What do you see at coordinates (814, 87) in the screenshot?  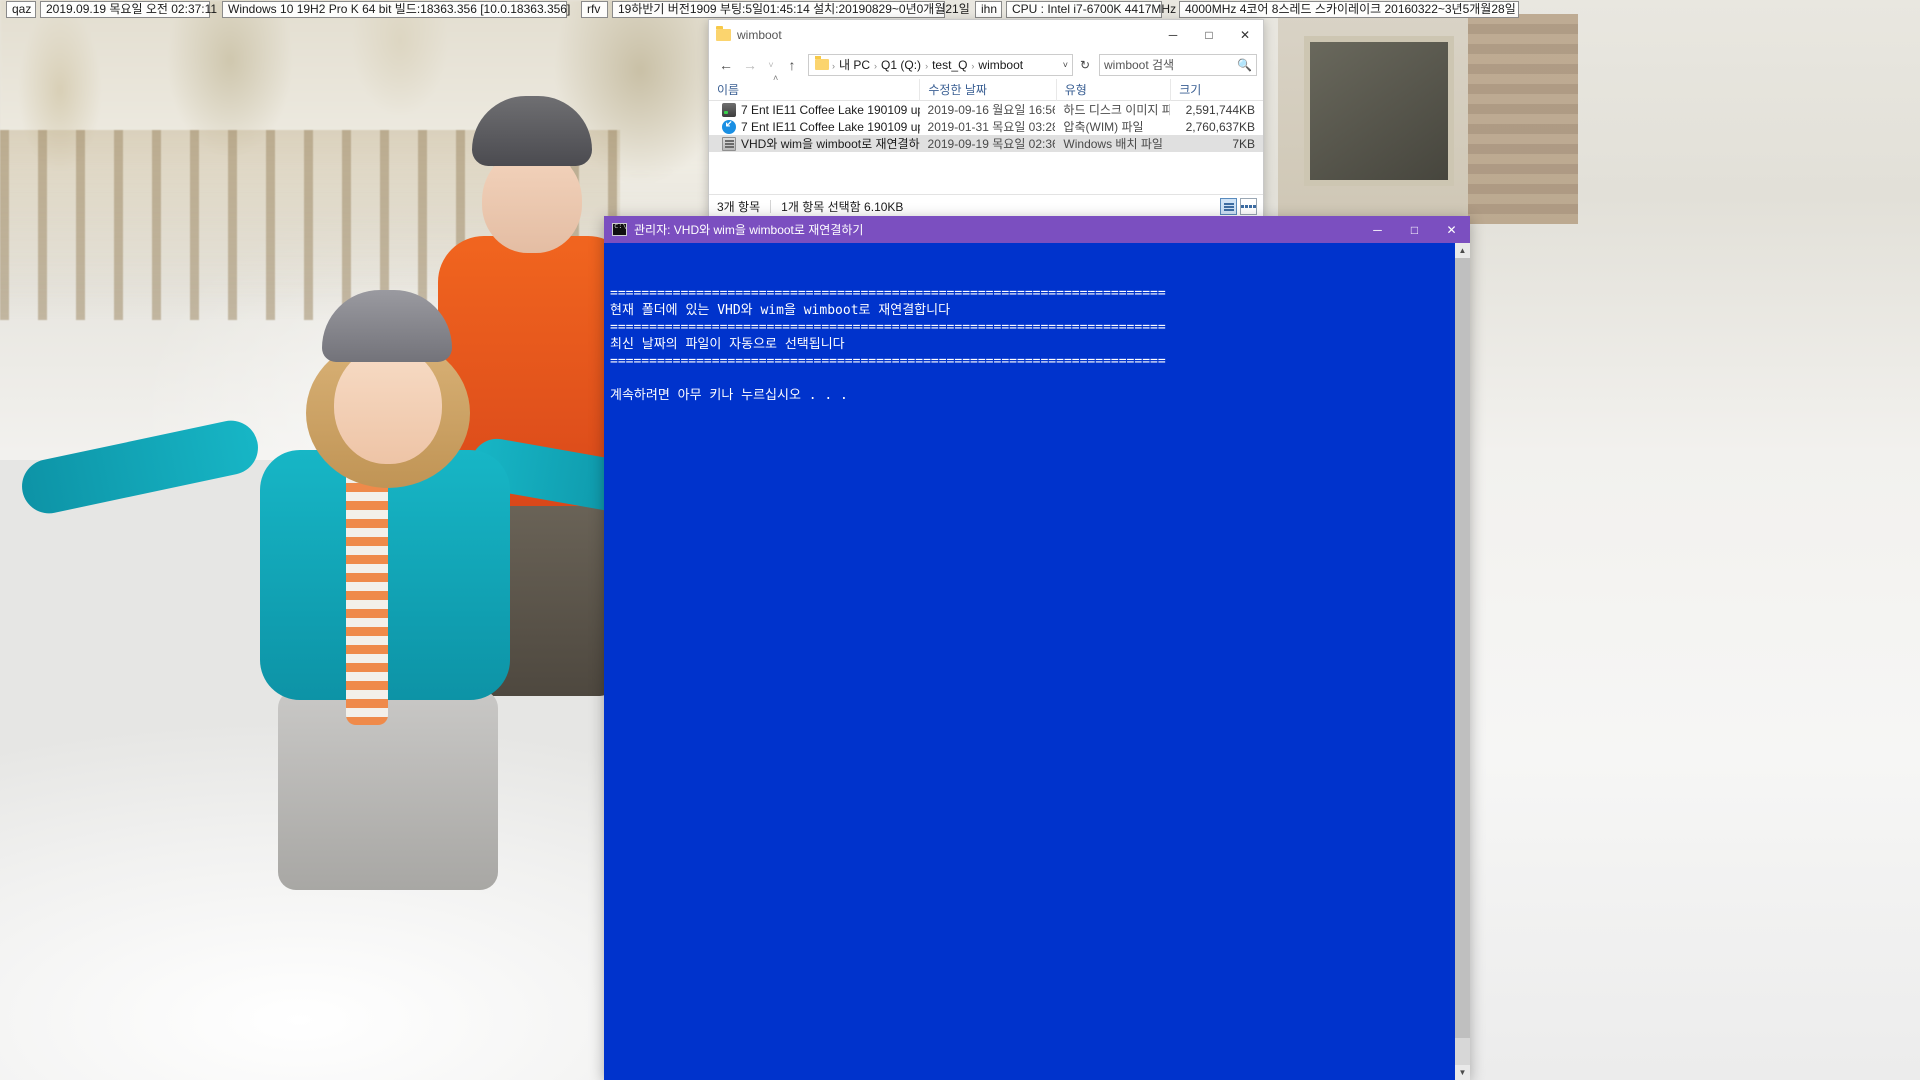 I see `column-header-name: 이름 ˄` at bounding box center [814, 87].